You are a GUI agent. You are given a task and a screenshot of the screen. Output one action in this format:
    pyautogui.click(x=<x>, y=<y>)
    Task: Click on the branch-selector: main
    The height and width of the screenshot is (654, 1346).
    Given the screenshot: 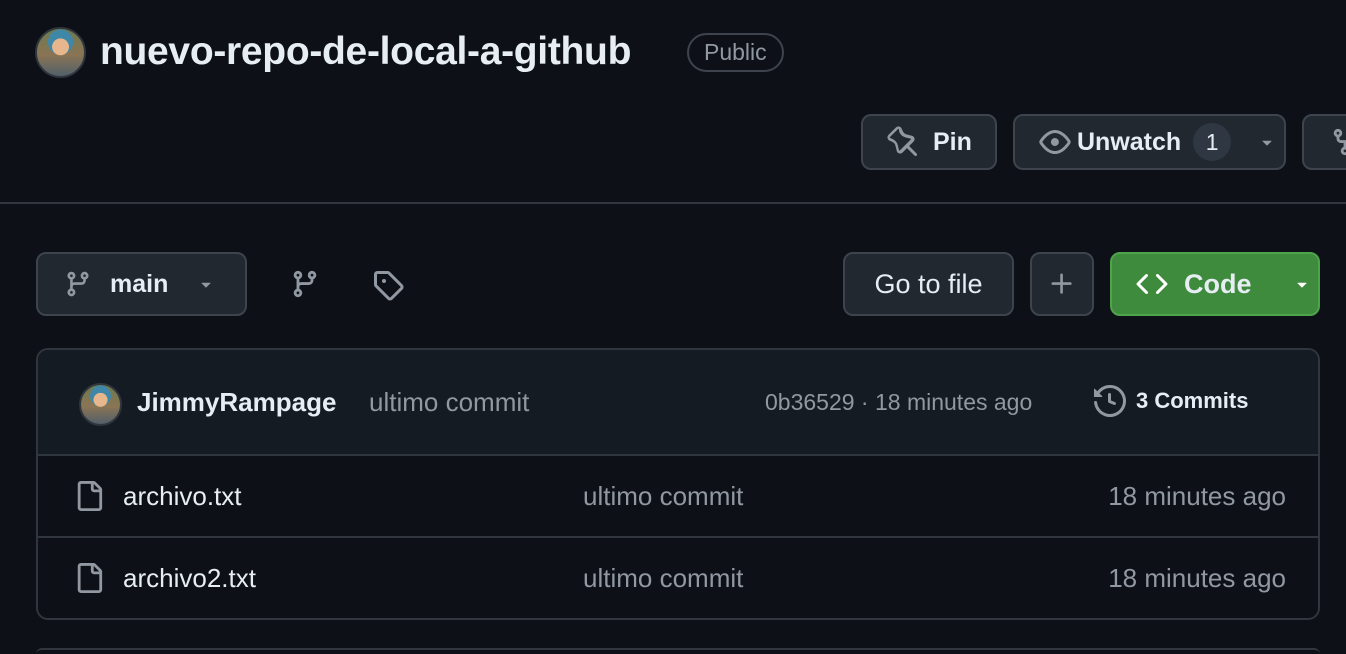 What is the action you would take?
    pyautogui.click(x=141, y=284)
    